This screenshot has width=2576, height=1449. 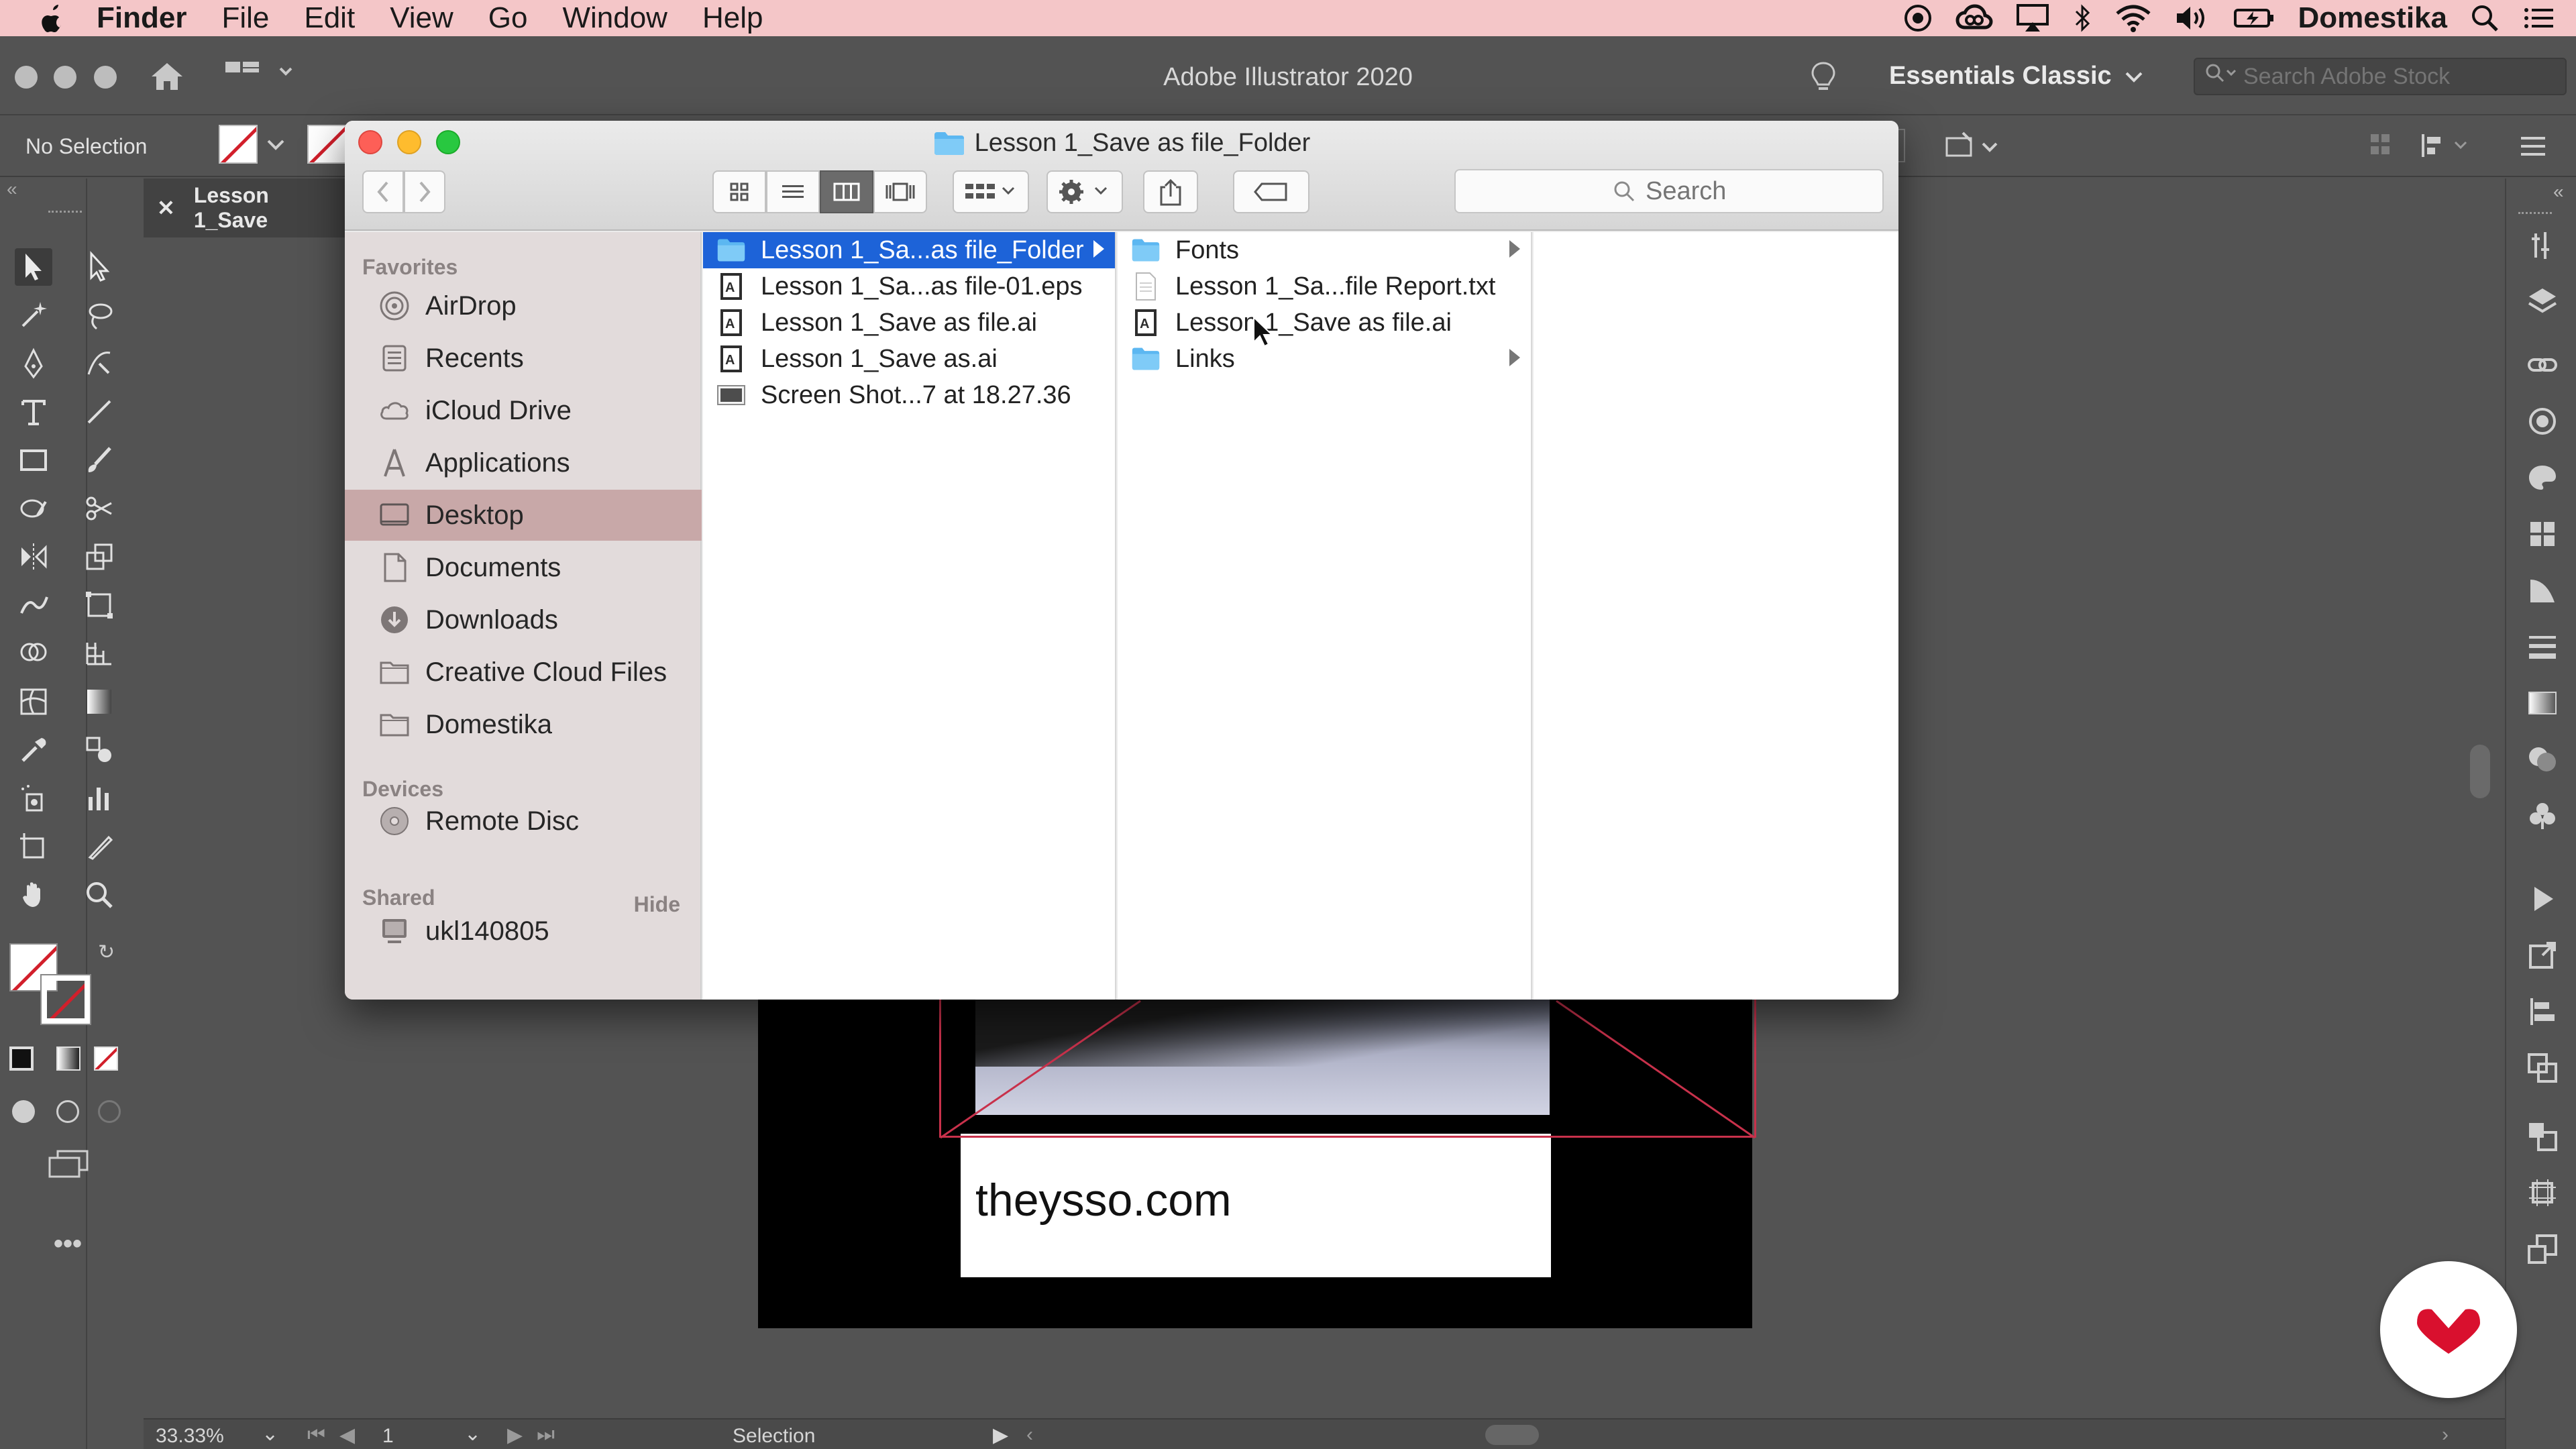 I want to click on list-item: A Lesson 1_Sa...as file-01.eps, so click(x=909, y=286).